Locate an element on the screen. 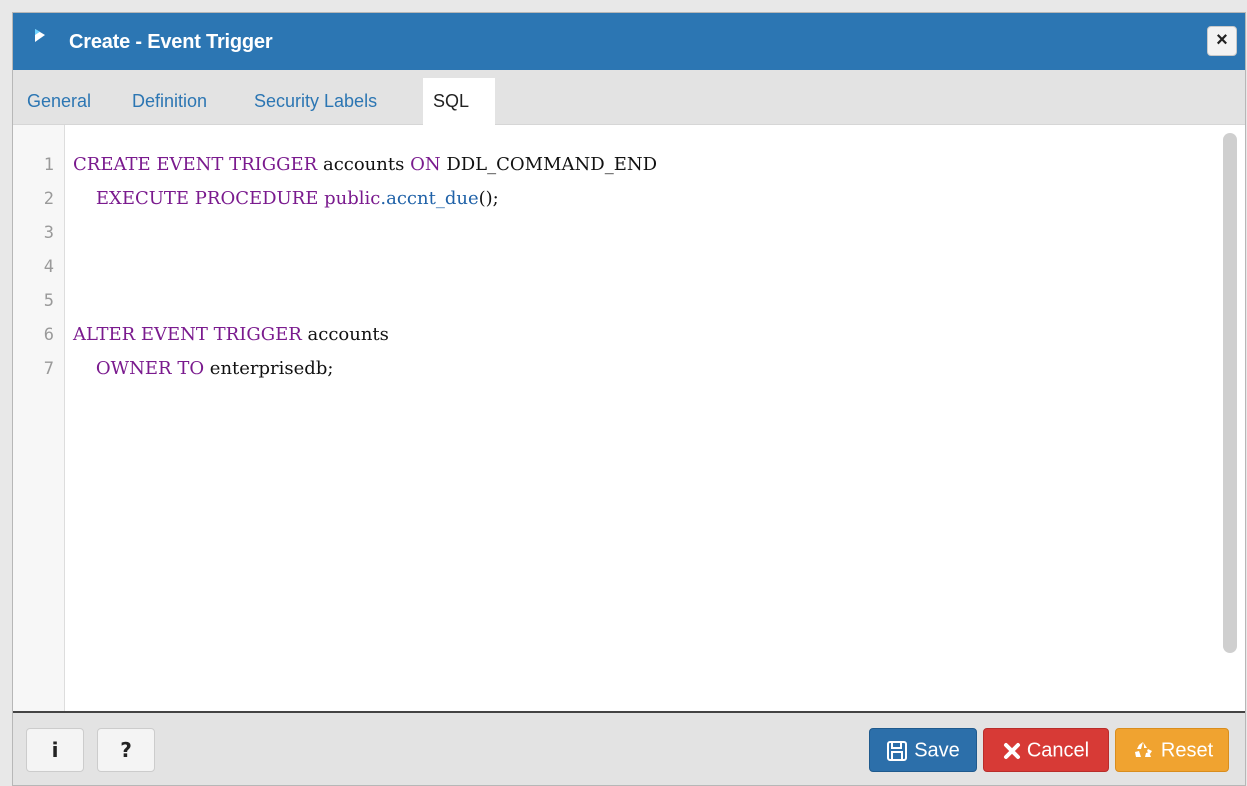 This screenshot has width=1247, height=786. line-number: 3 is located at coordinates (48, 233).